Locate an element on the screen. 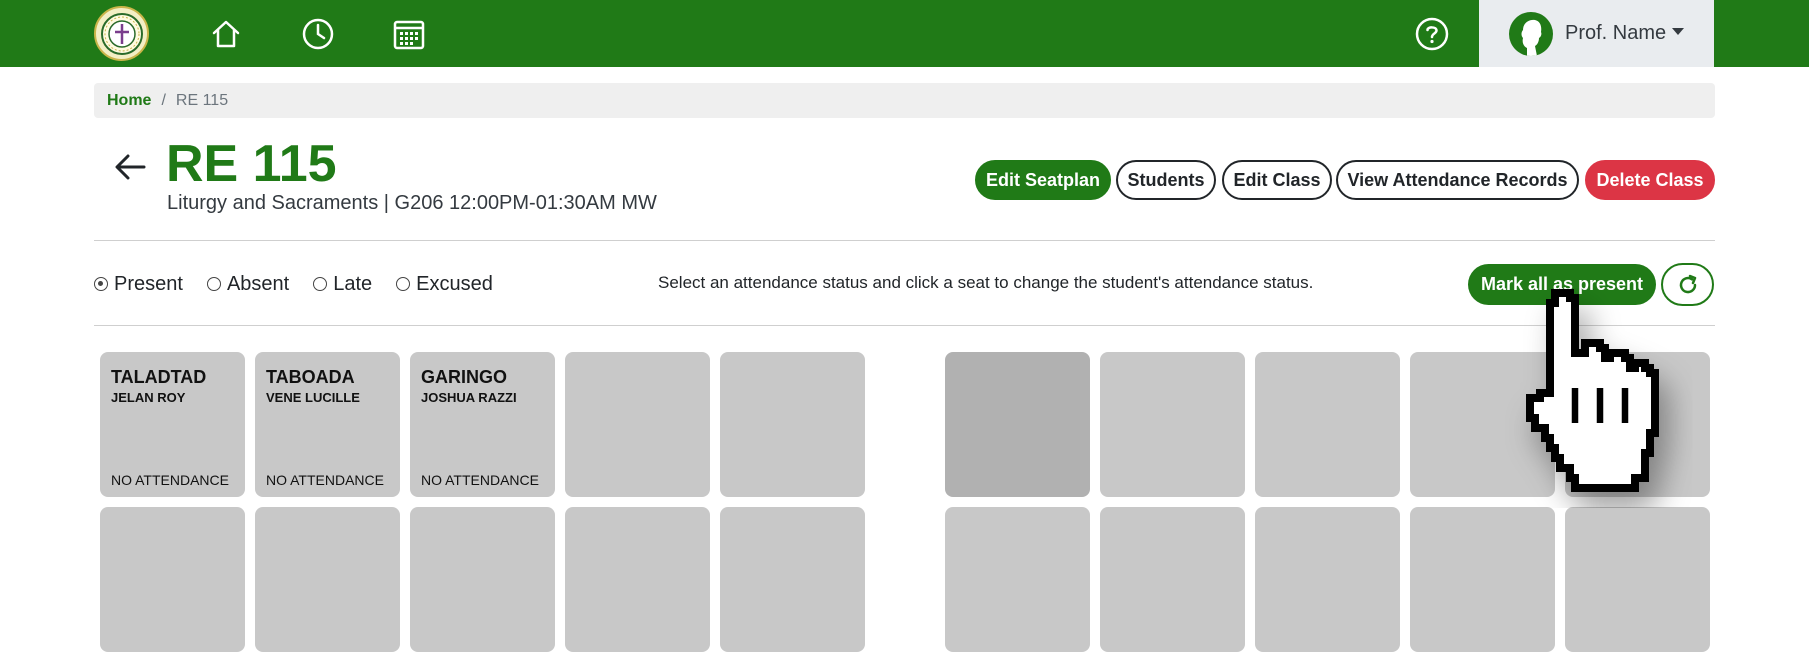 Image resolution: width=1809 pixels, height=652 pixels. class-code-title: RE 115 is located at coordinates (251, 164).